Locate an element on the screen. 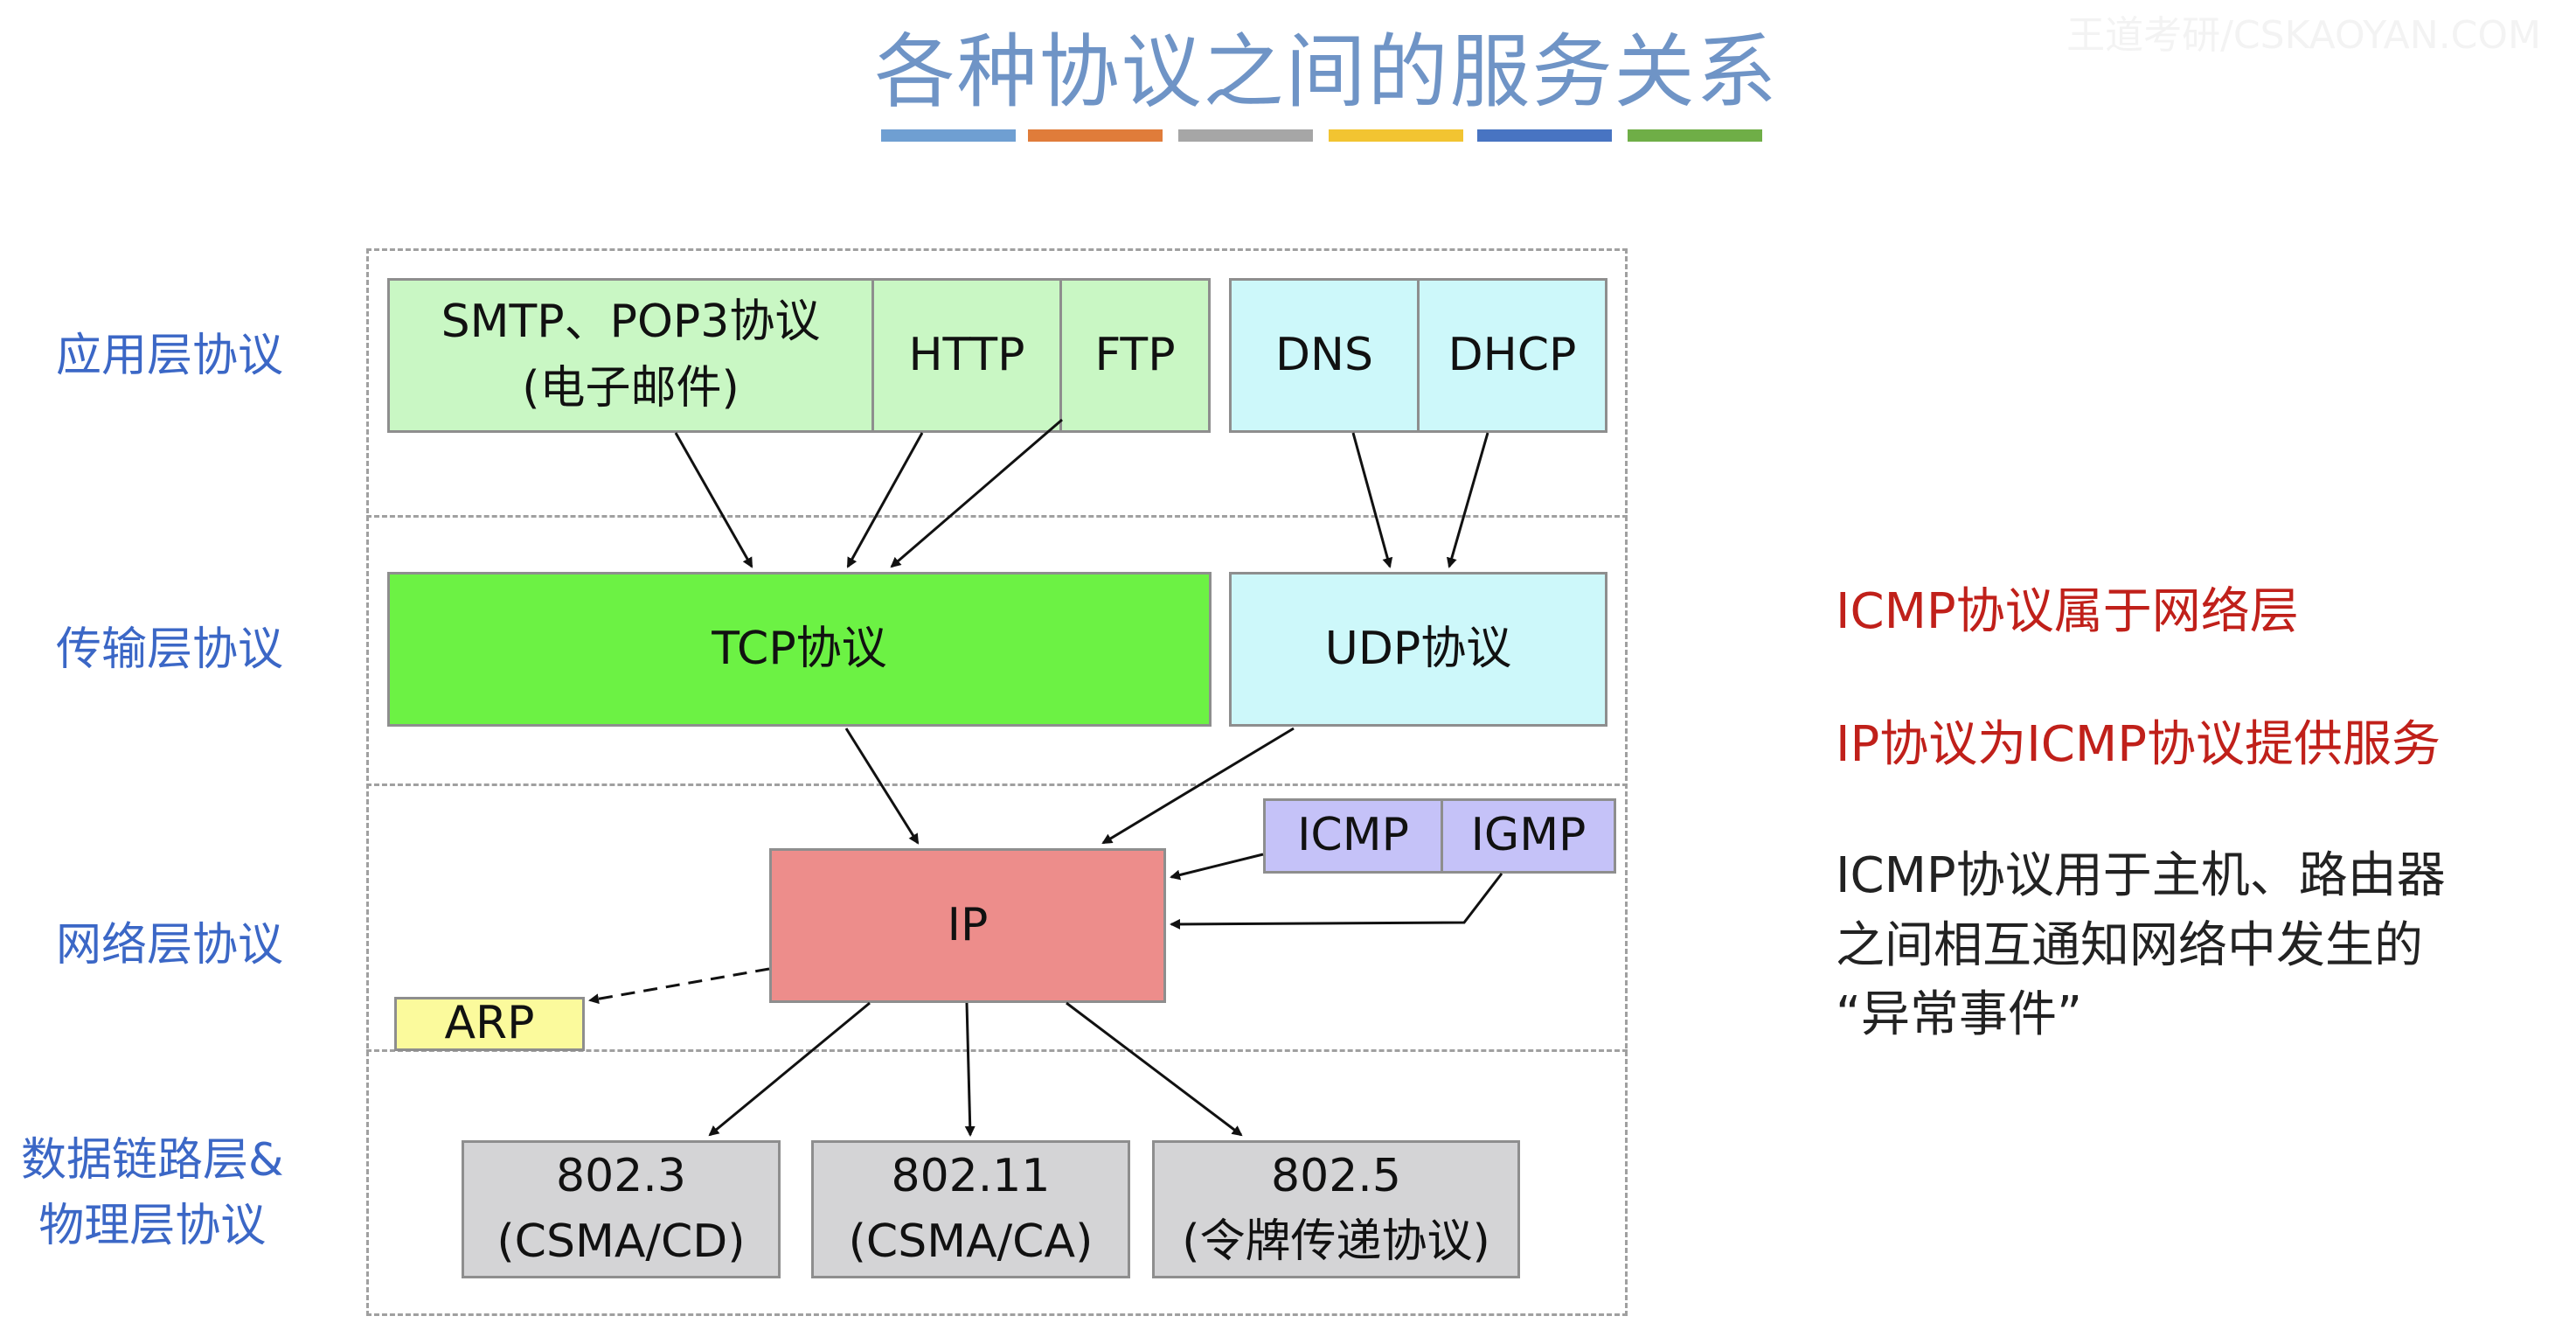 The image size is (2576, 1337). arrow-smtp-to-tcp is located at coordinates (713, 500).